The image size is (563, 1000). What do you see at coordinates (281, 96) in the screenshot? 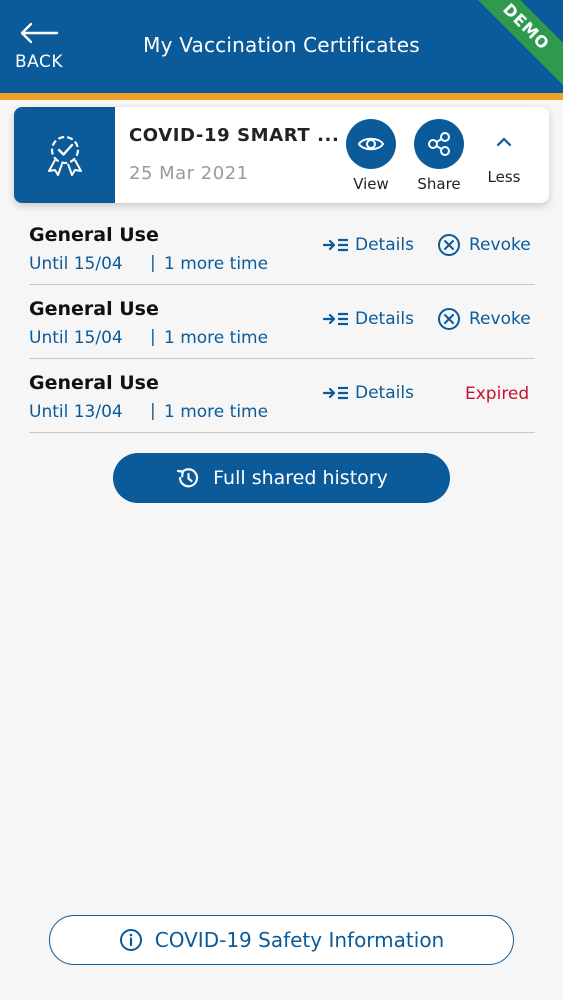
I see `header-accent-bar` at bounding box center [281, 96].